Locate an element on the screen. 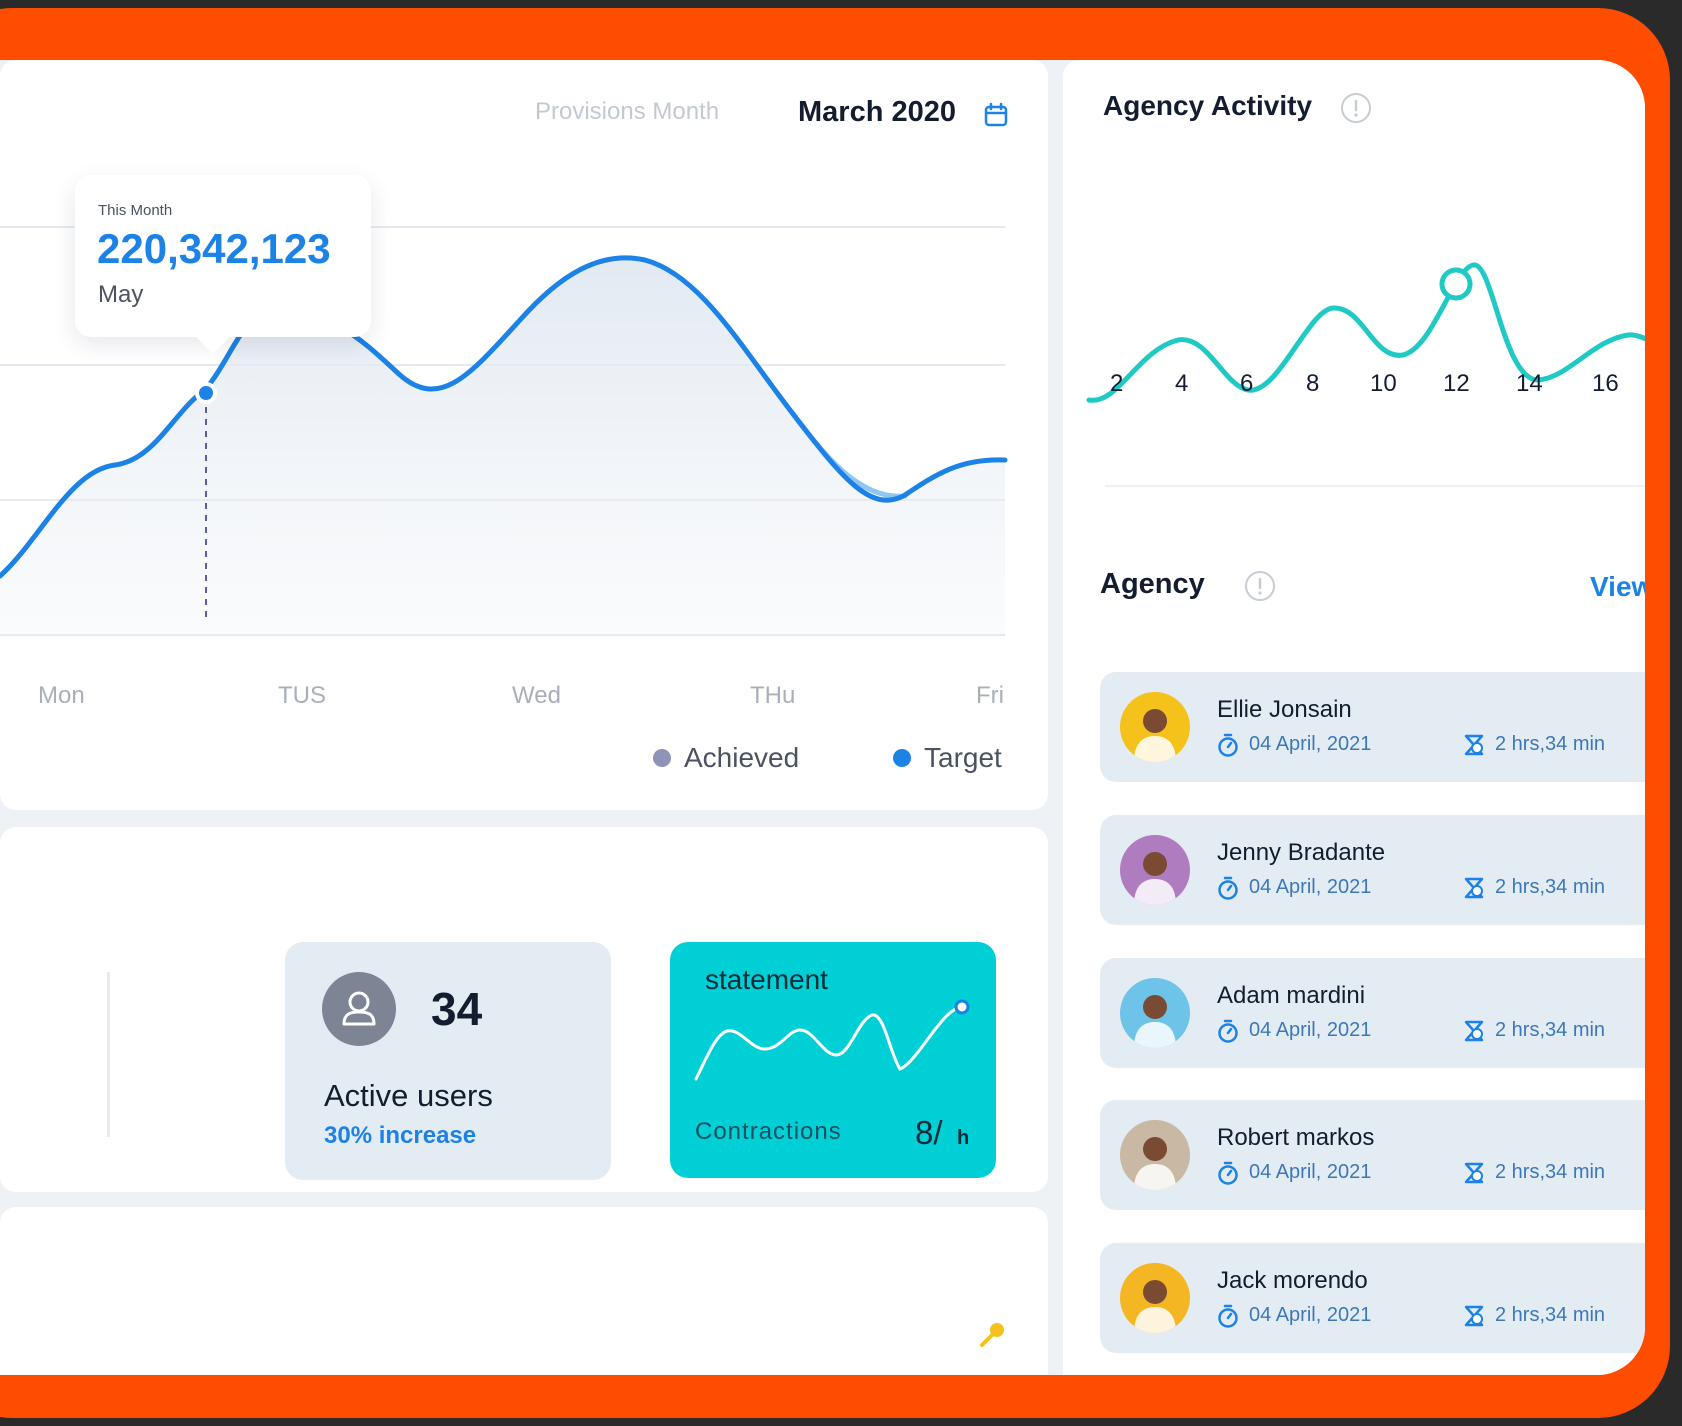  tooltip-month: May is located at coordinates (121, 294).